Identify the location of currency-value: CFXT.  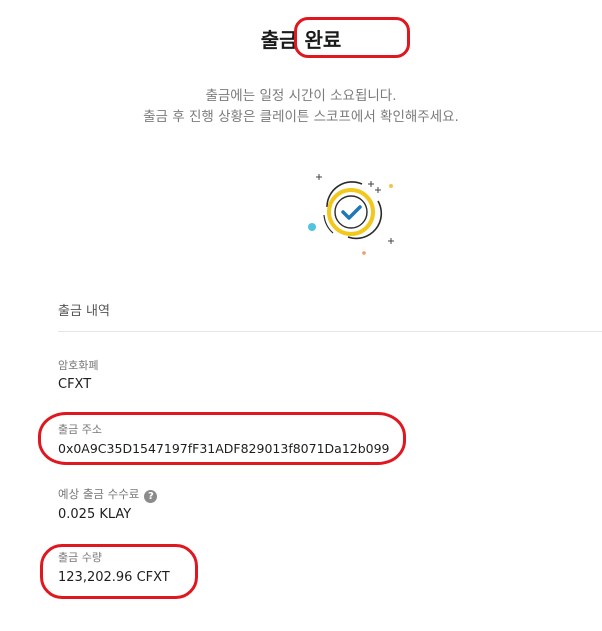
(75, 384).